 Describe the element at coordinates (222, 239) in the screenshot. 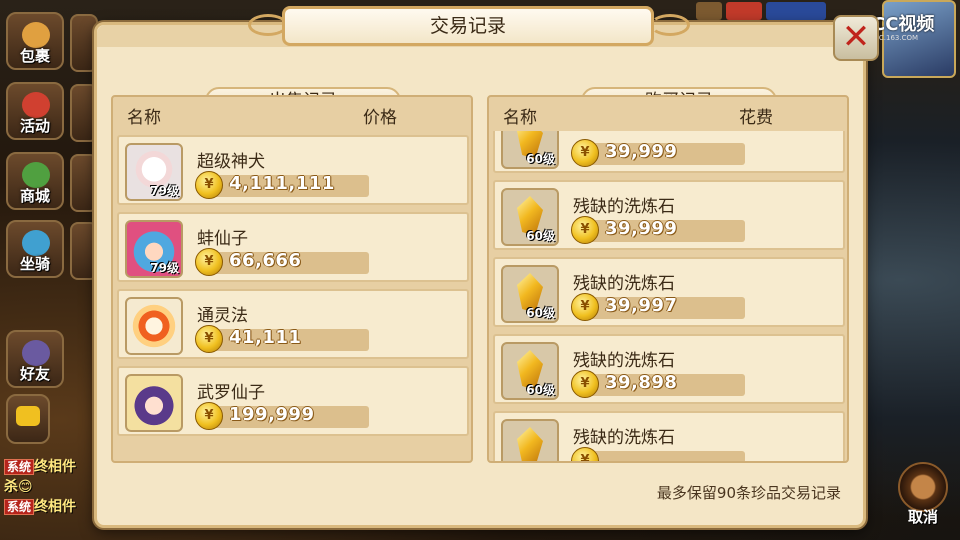

I see `item-name: 蚌仙子` at that location.